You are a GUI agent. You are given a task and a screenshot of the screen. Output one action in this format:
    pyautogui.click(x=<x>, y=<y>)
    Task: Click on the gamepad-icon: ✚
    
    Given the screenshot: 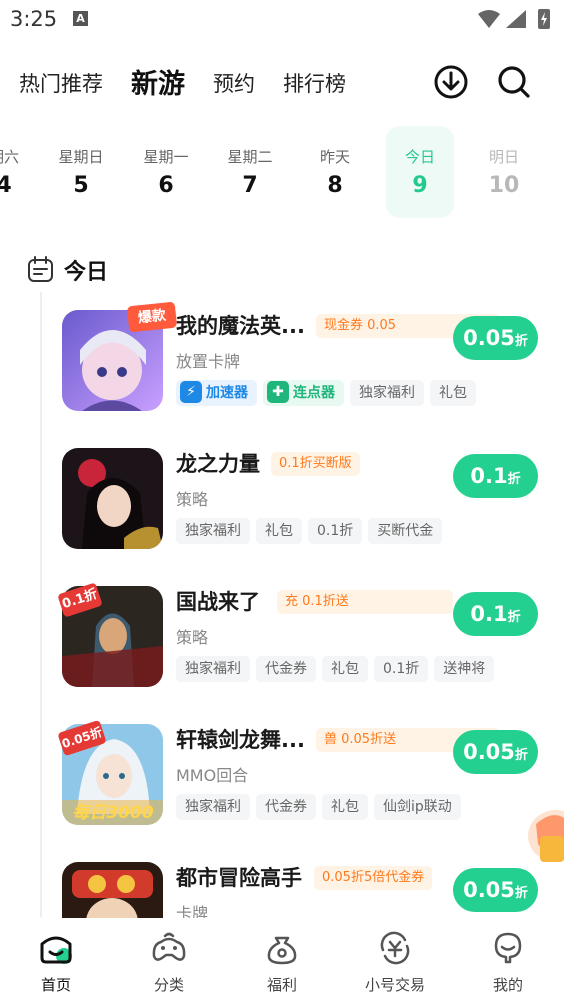 What is the action you would take?
    pyautogui.click(x=278, y=392)
    